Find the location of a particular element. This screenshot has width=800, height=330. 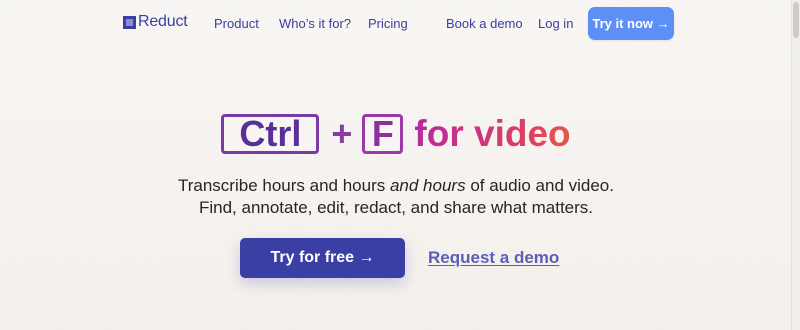

request-demo-link: Request a demo is located at coordinates (493, 258).